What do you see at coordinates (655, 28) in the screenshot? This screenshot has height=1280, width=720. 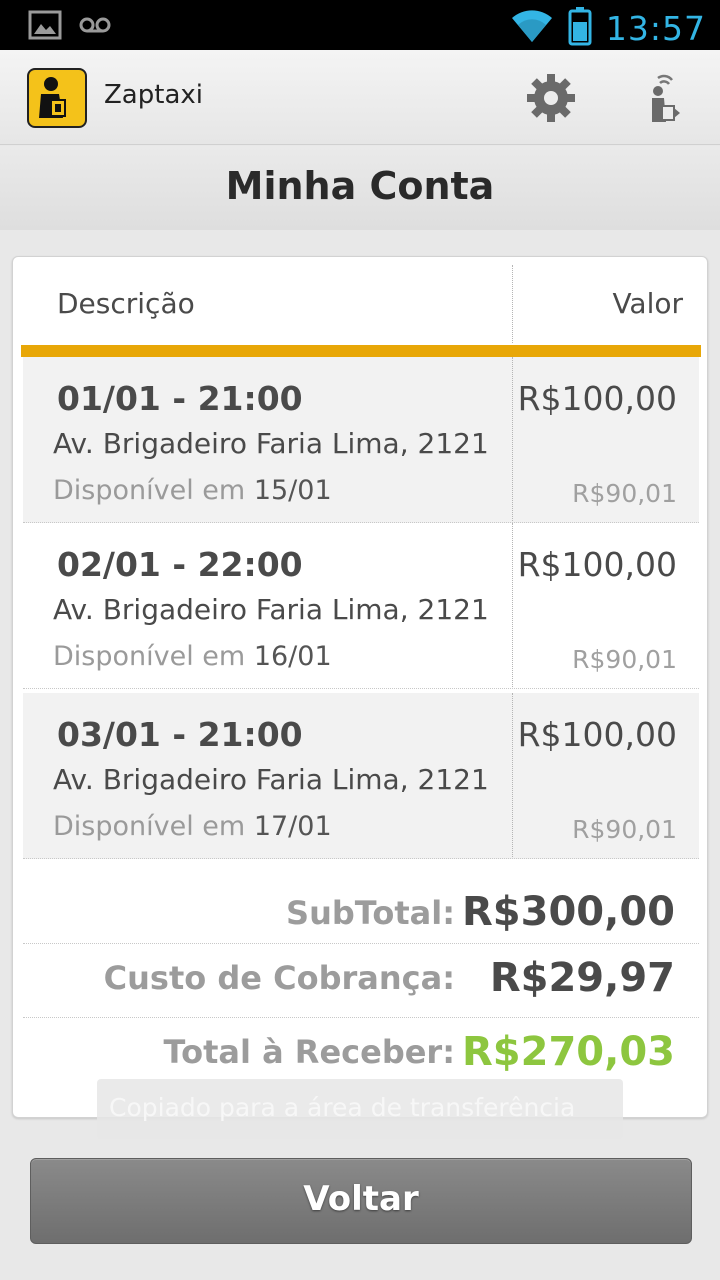 I see `clock: 13:57` at bounding box center [655, 28].